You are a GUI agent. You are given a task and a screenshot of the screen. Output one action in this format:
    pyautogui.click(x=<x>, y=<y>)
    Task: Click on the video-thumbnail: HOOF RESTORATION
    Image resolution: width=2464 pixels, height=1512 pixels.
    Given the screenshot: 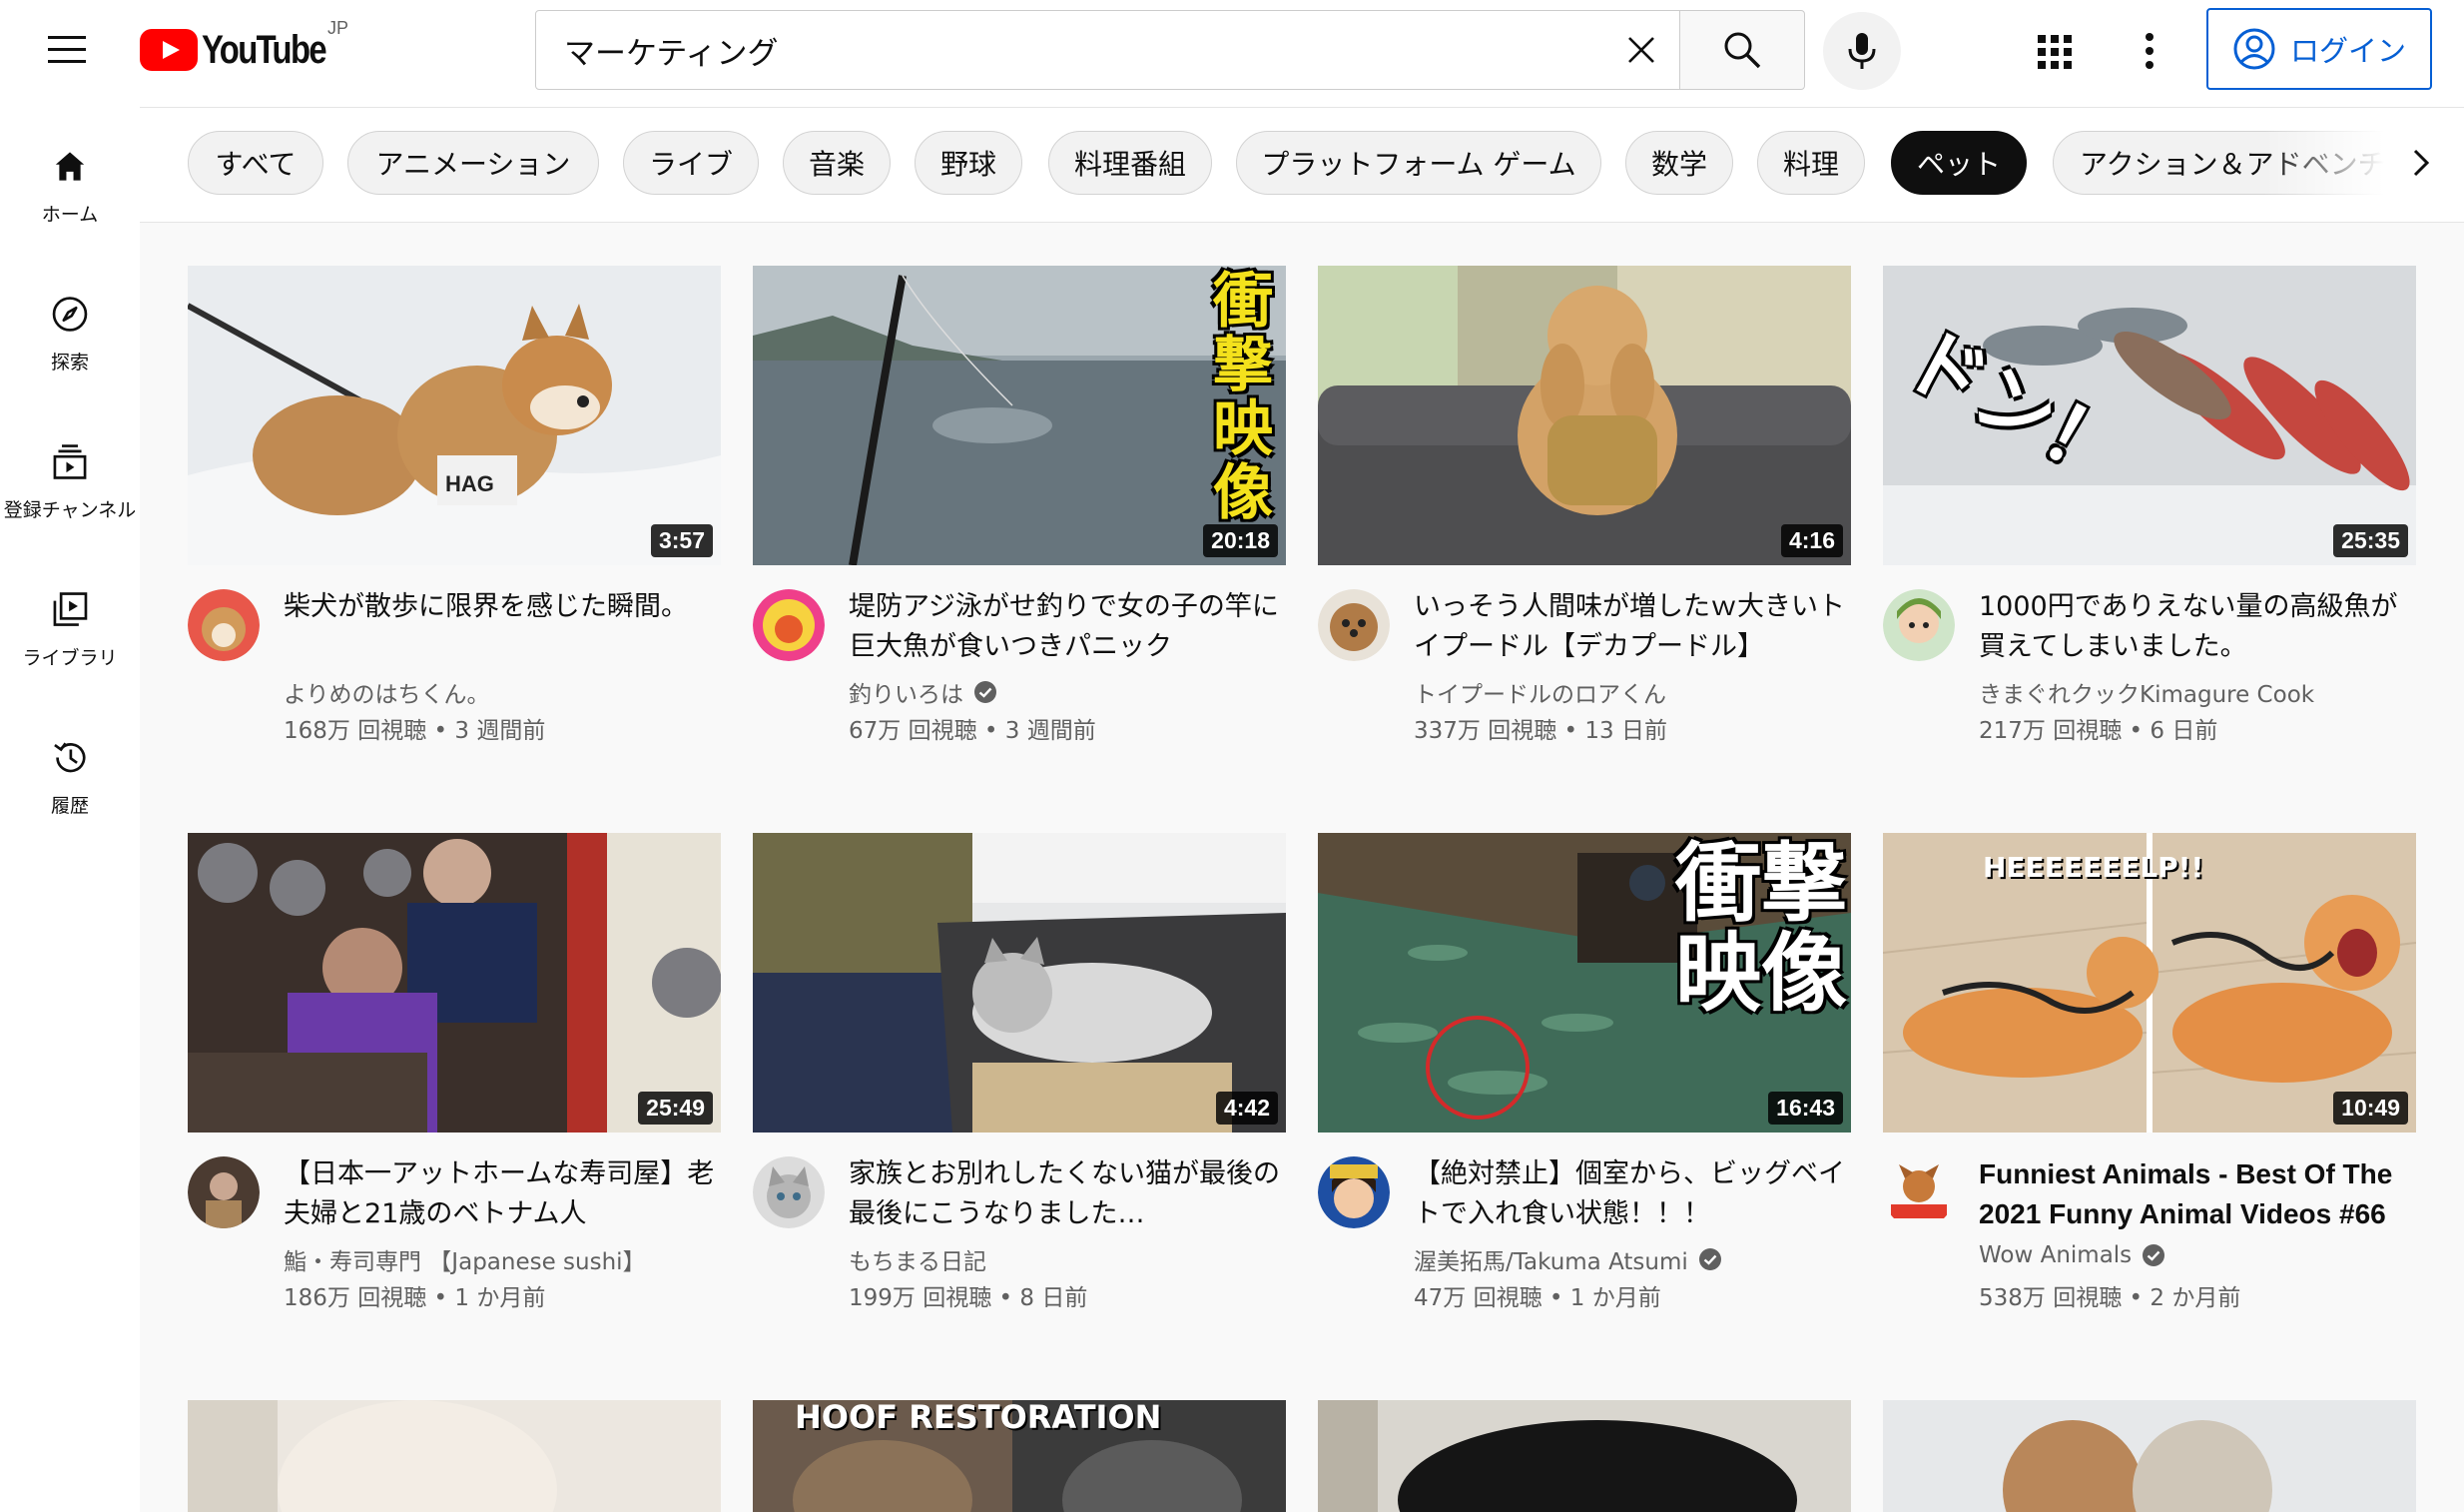 What is the action you would take?
    pyautogui.click(x=1019, y=1456)
    